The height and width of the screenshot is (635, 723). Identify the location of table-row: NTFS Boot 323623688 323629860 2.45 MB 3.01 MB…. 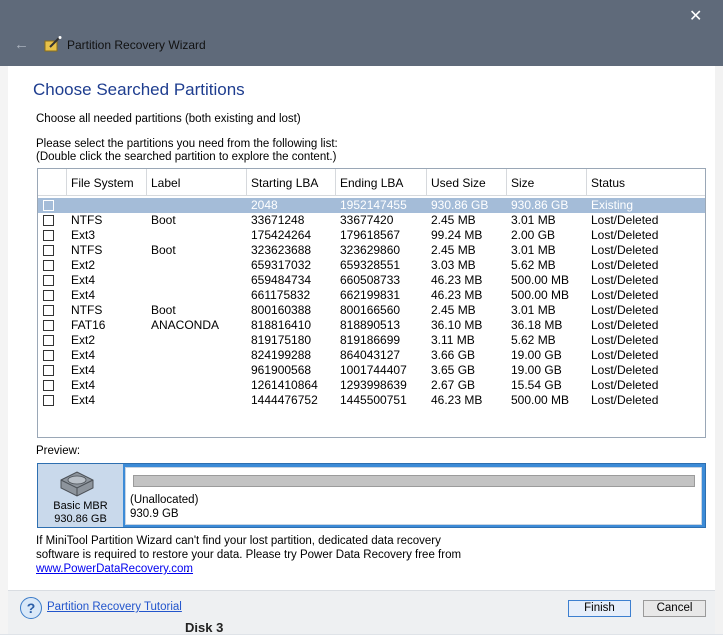
(371, 250).